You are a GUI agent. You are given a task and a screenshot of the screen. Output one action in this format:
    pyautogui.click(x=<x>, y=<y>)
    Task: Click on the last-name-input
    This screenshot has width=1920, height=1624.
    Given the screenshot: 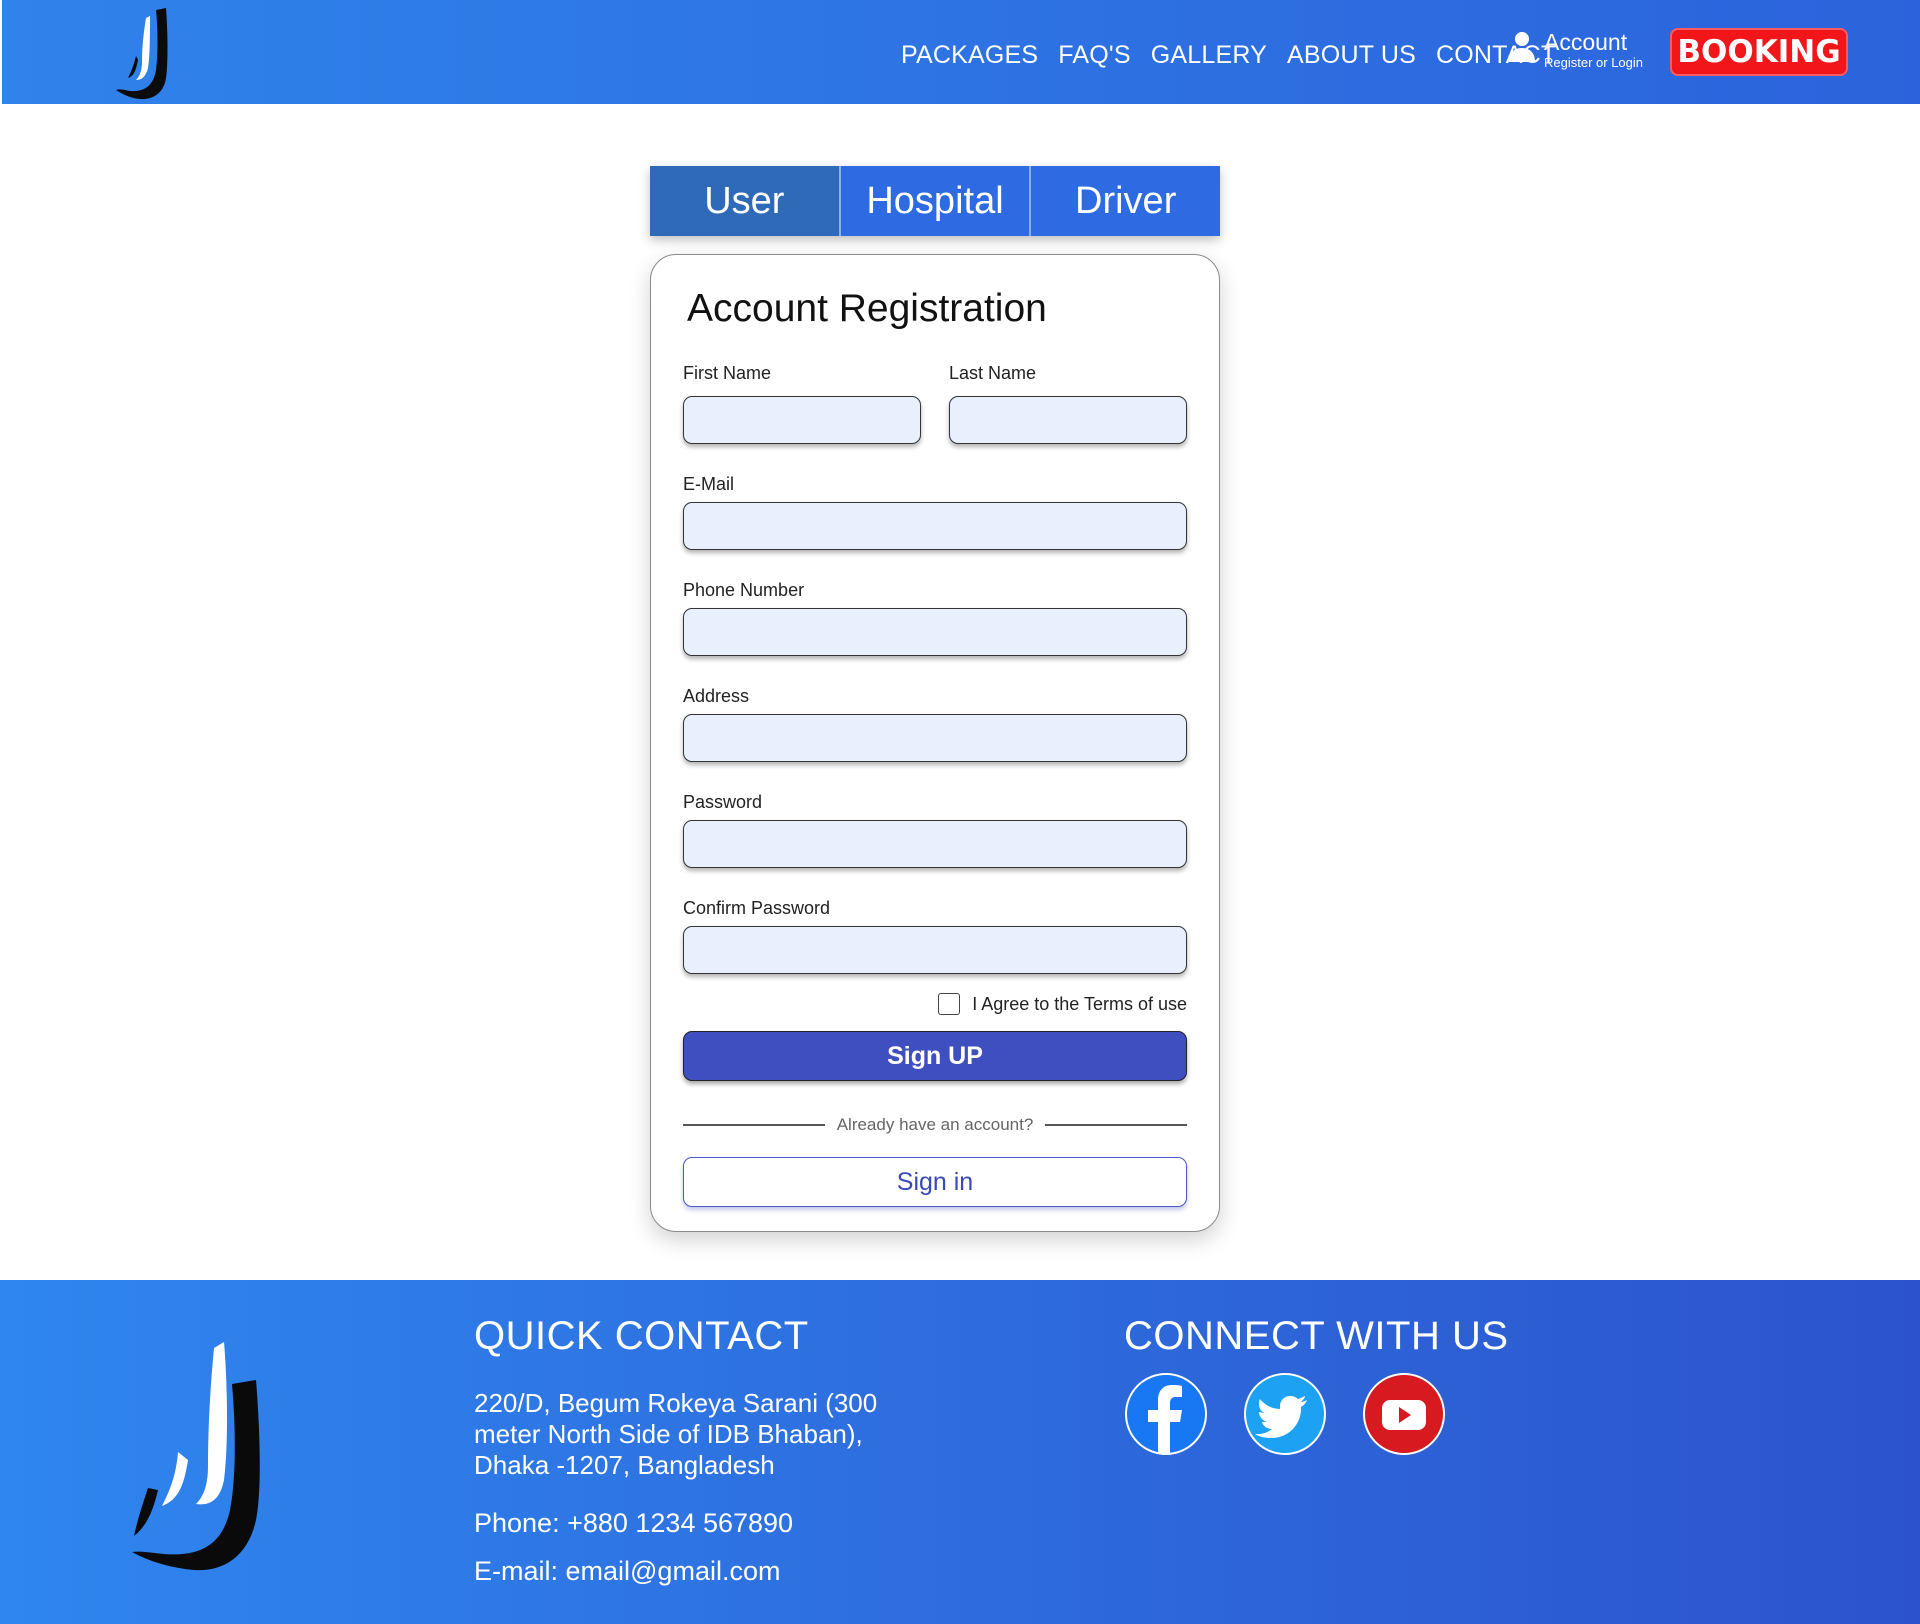 What is the action you would take?
    pyautogui.click(x=1068, y=420)
    